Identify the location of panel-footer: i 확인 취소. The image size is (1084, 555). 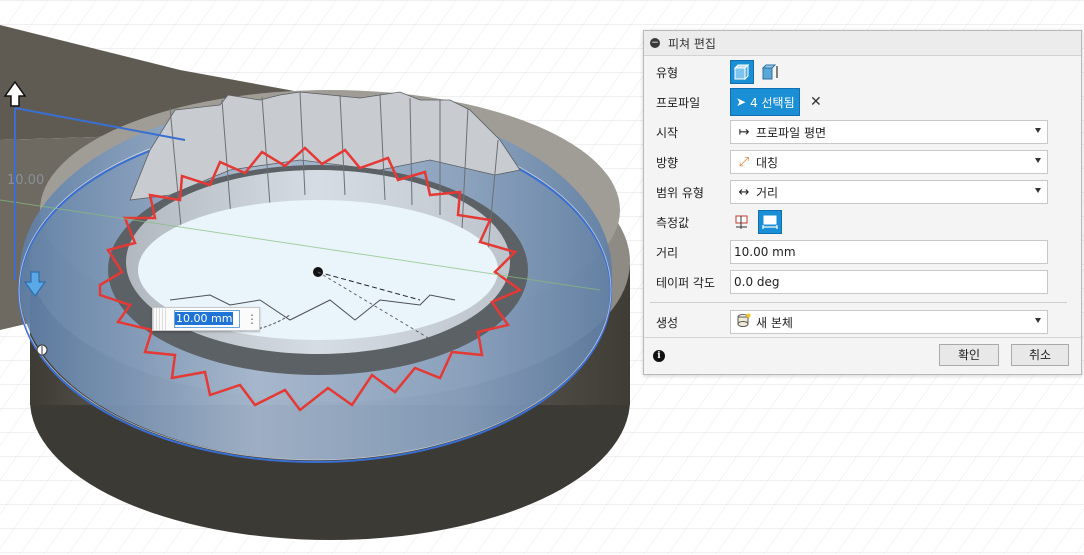
(862, 355).